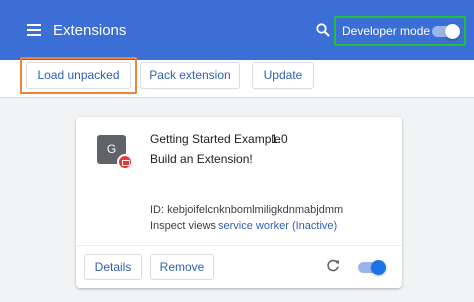 The width and height of the screenshot is (474, 302). What do you see at coordinates (239, 245) in the screenshot?
I see `card-divider` at bounding box center [239, 245].